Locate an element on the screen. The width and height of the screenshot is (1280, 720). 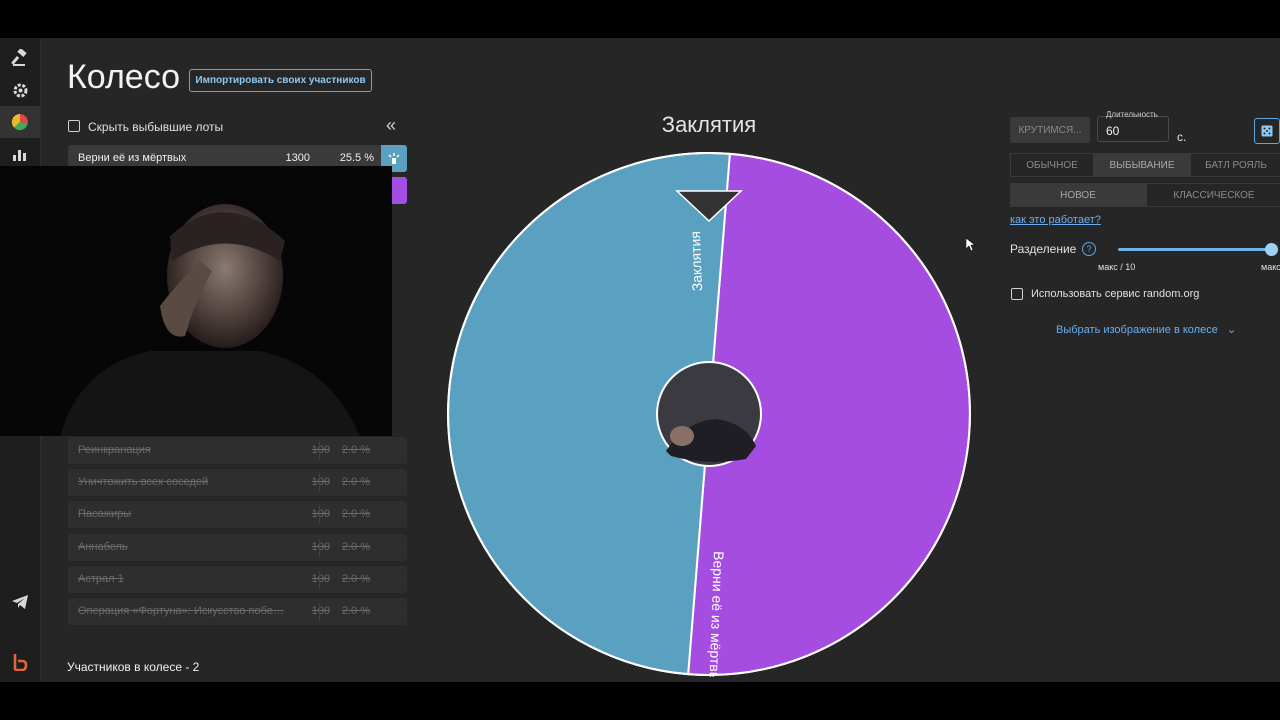
gavel-icon is located at coordinates (20, 58).